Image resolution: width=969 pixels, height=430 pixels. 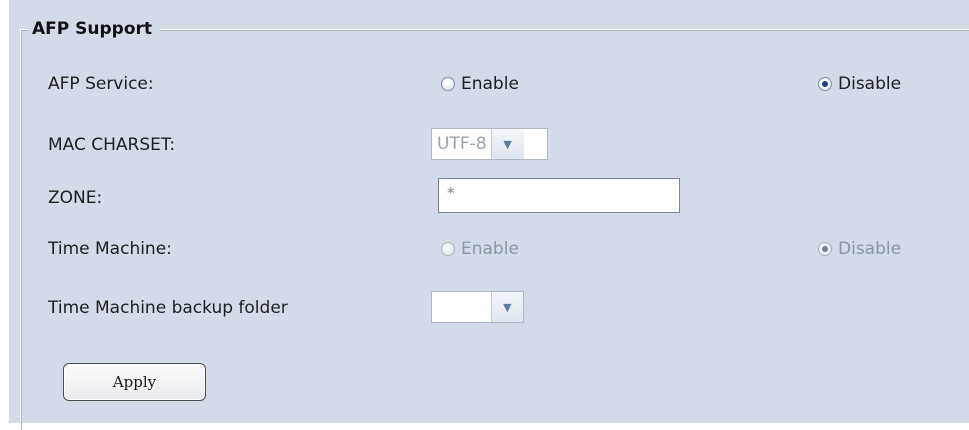 What do you see at coordinates (75, 198) in the screenshot?
I see `zone-label: ZONE:` at bounding box center [75, 198].